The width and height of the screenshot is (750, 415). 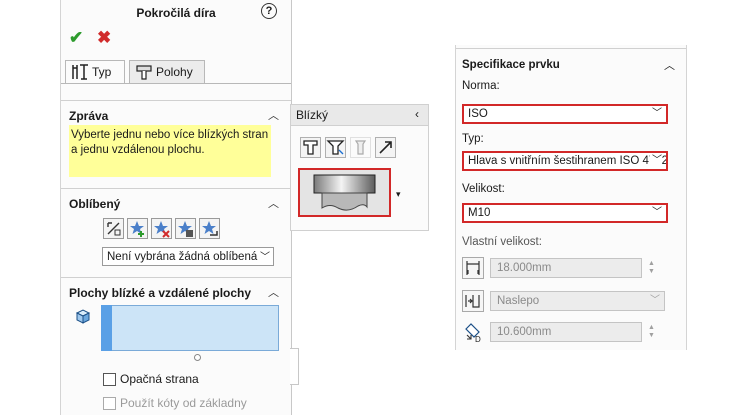 What do you see at coordinates (481, 86) in the screenshot?
I see `standard-label: Norma:` at bounding box center [481, 86].